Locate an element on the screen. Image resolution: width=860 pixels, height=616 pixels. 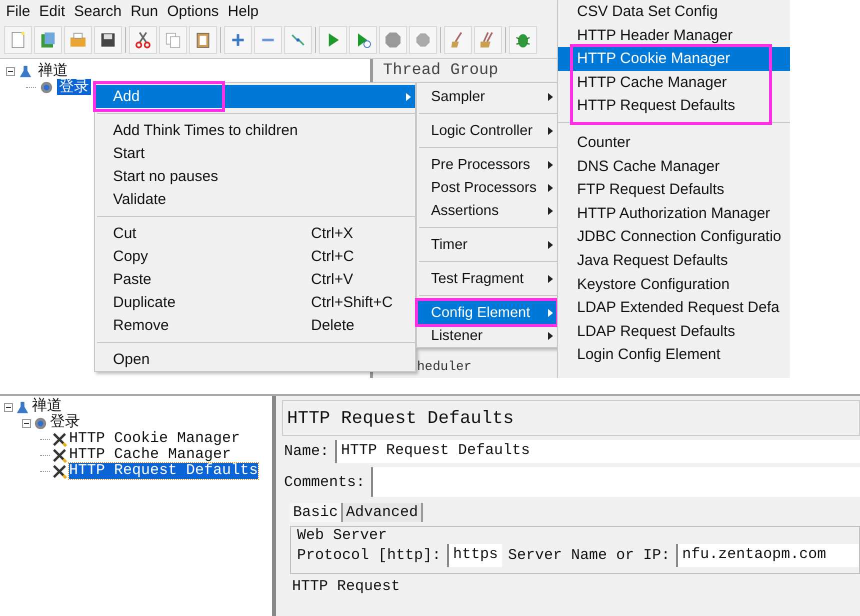
menu-item: Listener is located at coordinates (487, 335).